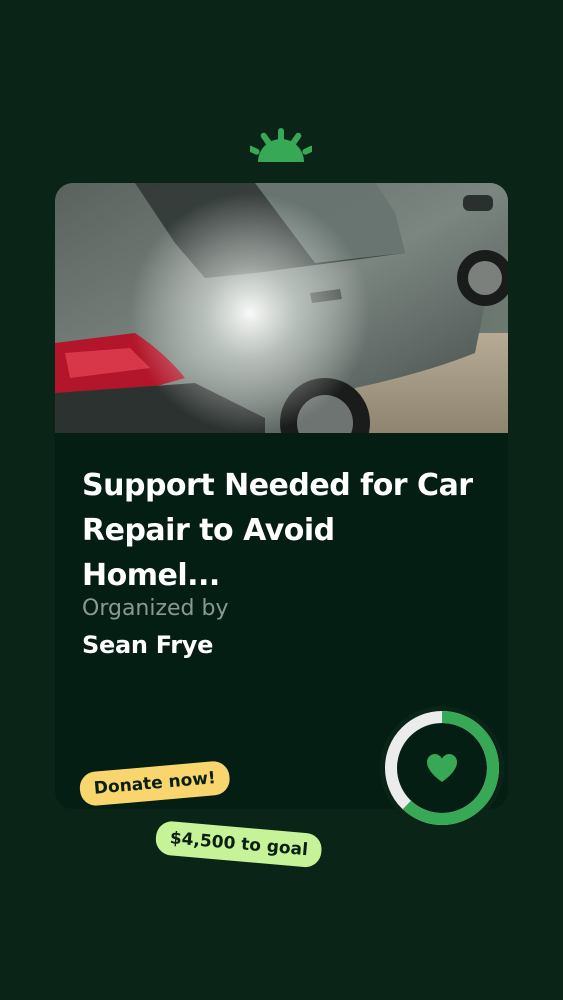  I want to click on car-mirror, so click(478, 203).